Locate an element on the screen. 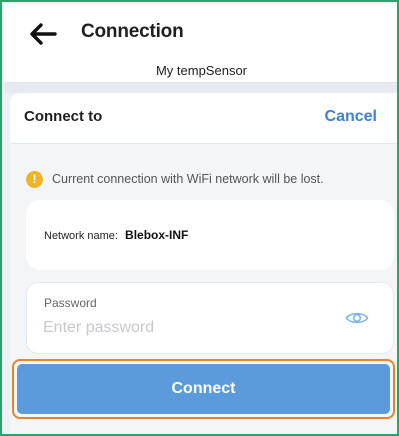 This screenshot has height=436, width=399. connect-button: Connect is located at coordinates (203, 389).